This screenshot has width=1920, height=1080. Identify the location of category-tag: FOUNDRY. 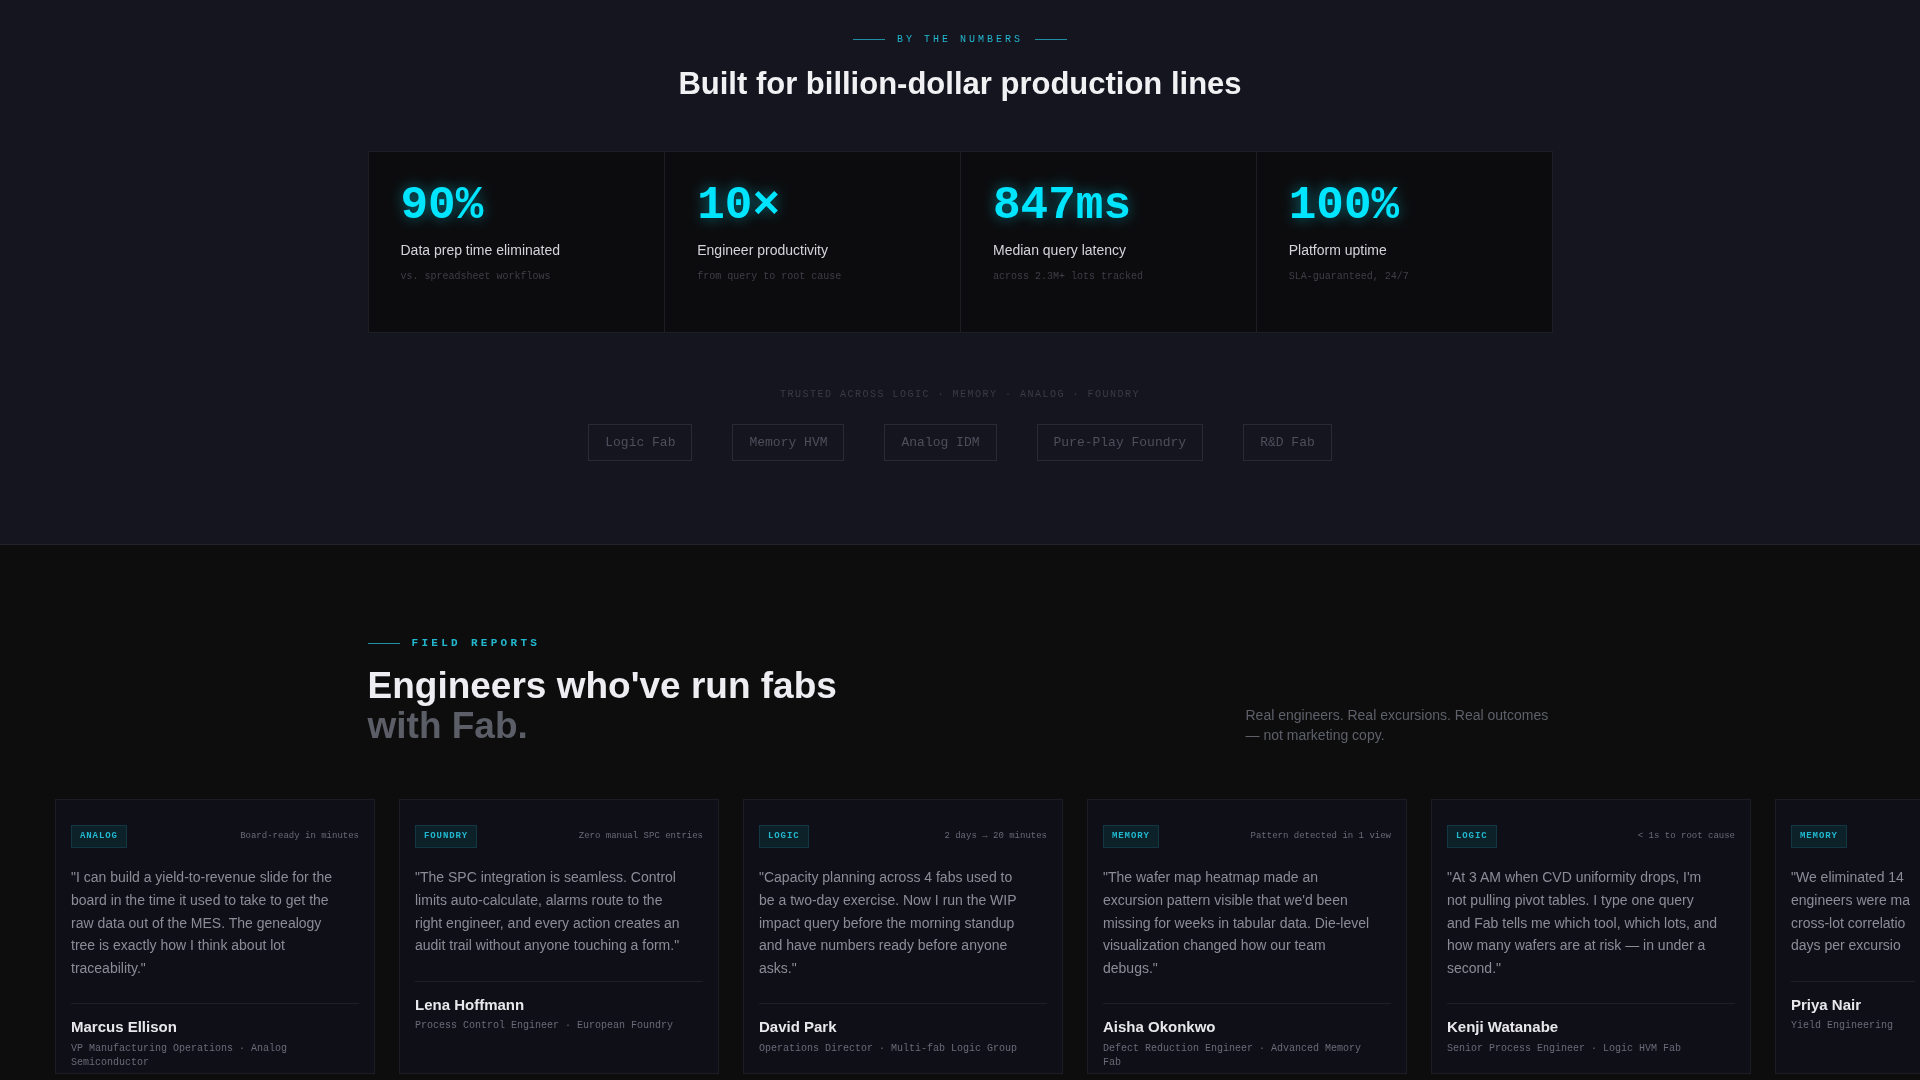
(446, 836).